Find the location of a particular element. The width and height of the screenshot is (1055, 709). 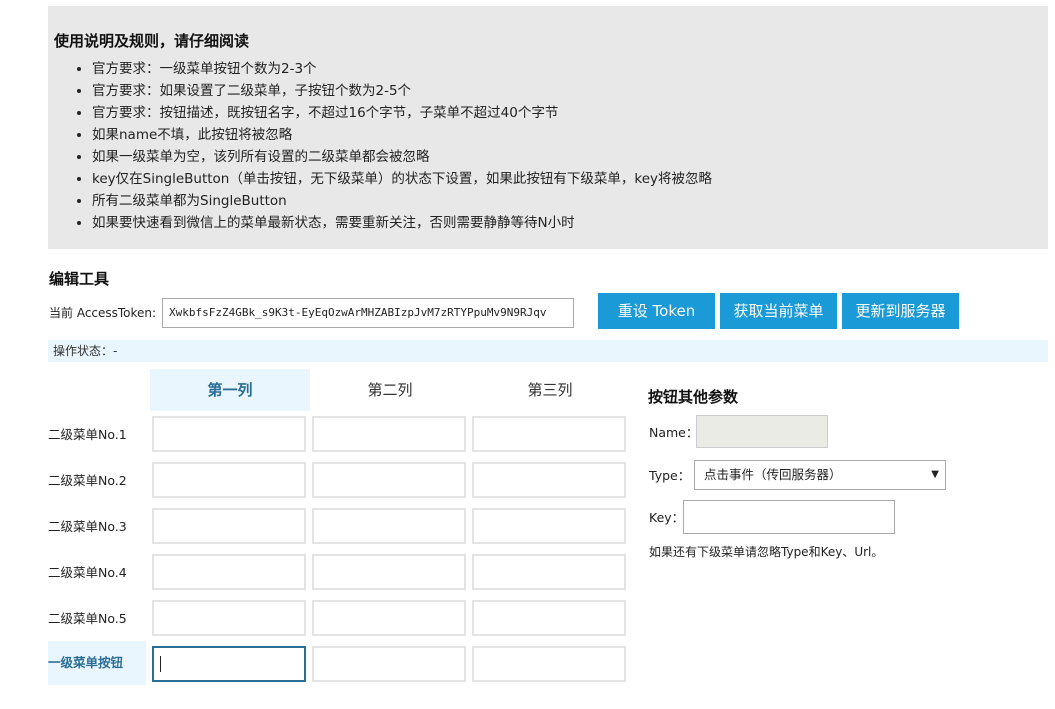

menu-cell-r2-c3 is located at coordinates (549, 480).